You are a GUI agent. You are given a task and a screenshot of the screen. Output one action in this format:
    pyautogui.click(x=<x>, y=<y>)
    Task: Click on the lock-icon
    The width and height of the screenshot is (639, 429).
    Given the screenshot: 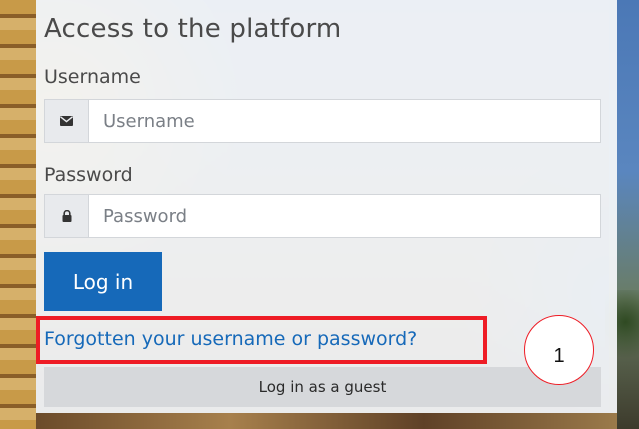 What is the action you would take?
    pyautogui.click(x=67, y=216)
    